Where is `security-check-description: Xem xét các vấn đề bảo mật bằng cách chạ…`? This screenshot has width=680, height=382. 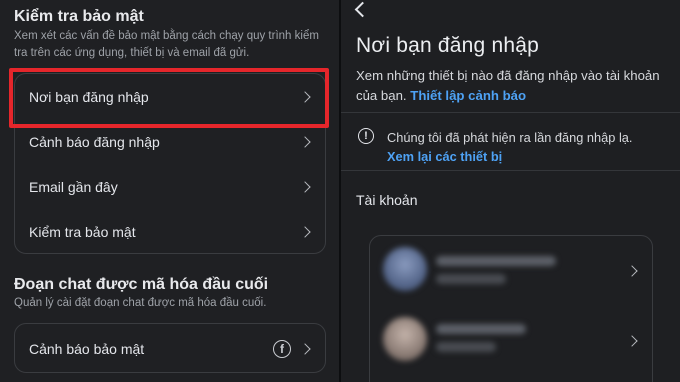
security-check-description: Xem xét các vấn đề bảo mật bằng cách chạ… is located at coordinates (166, 44).